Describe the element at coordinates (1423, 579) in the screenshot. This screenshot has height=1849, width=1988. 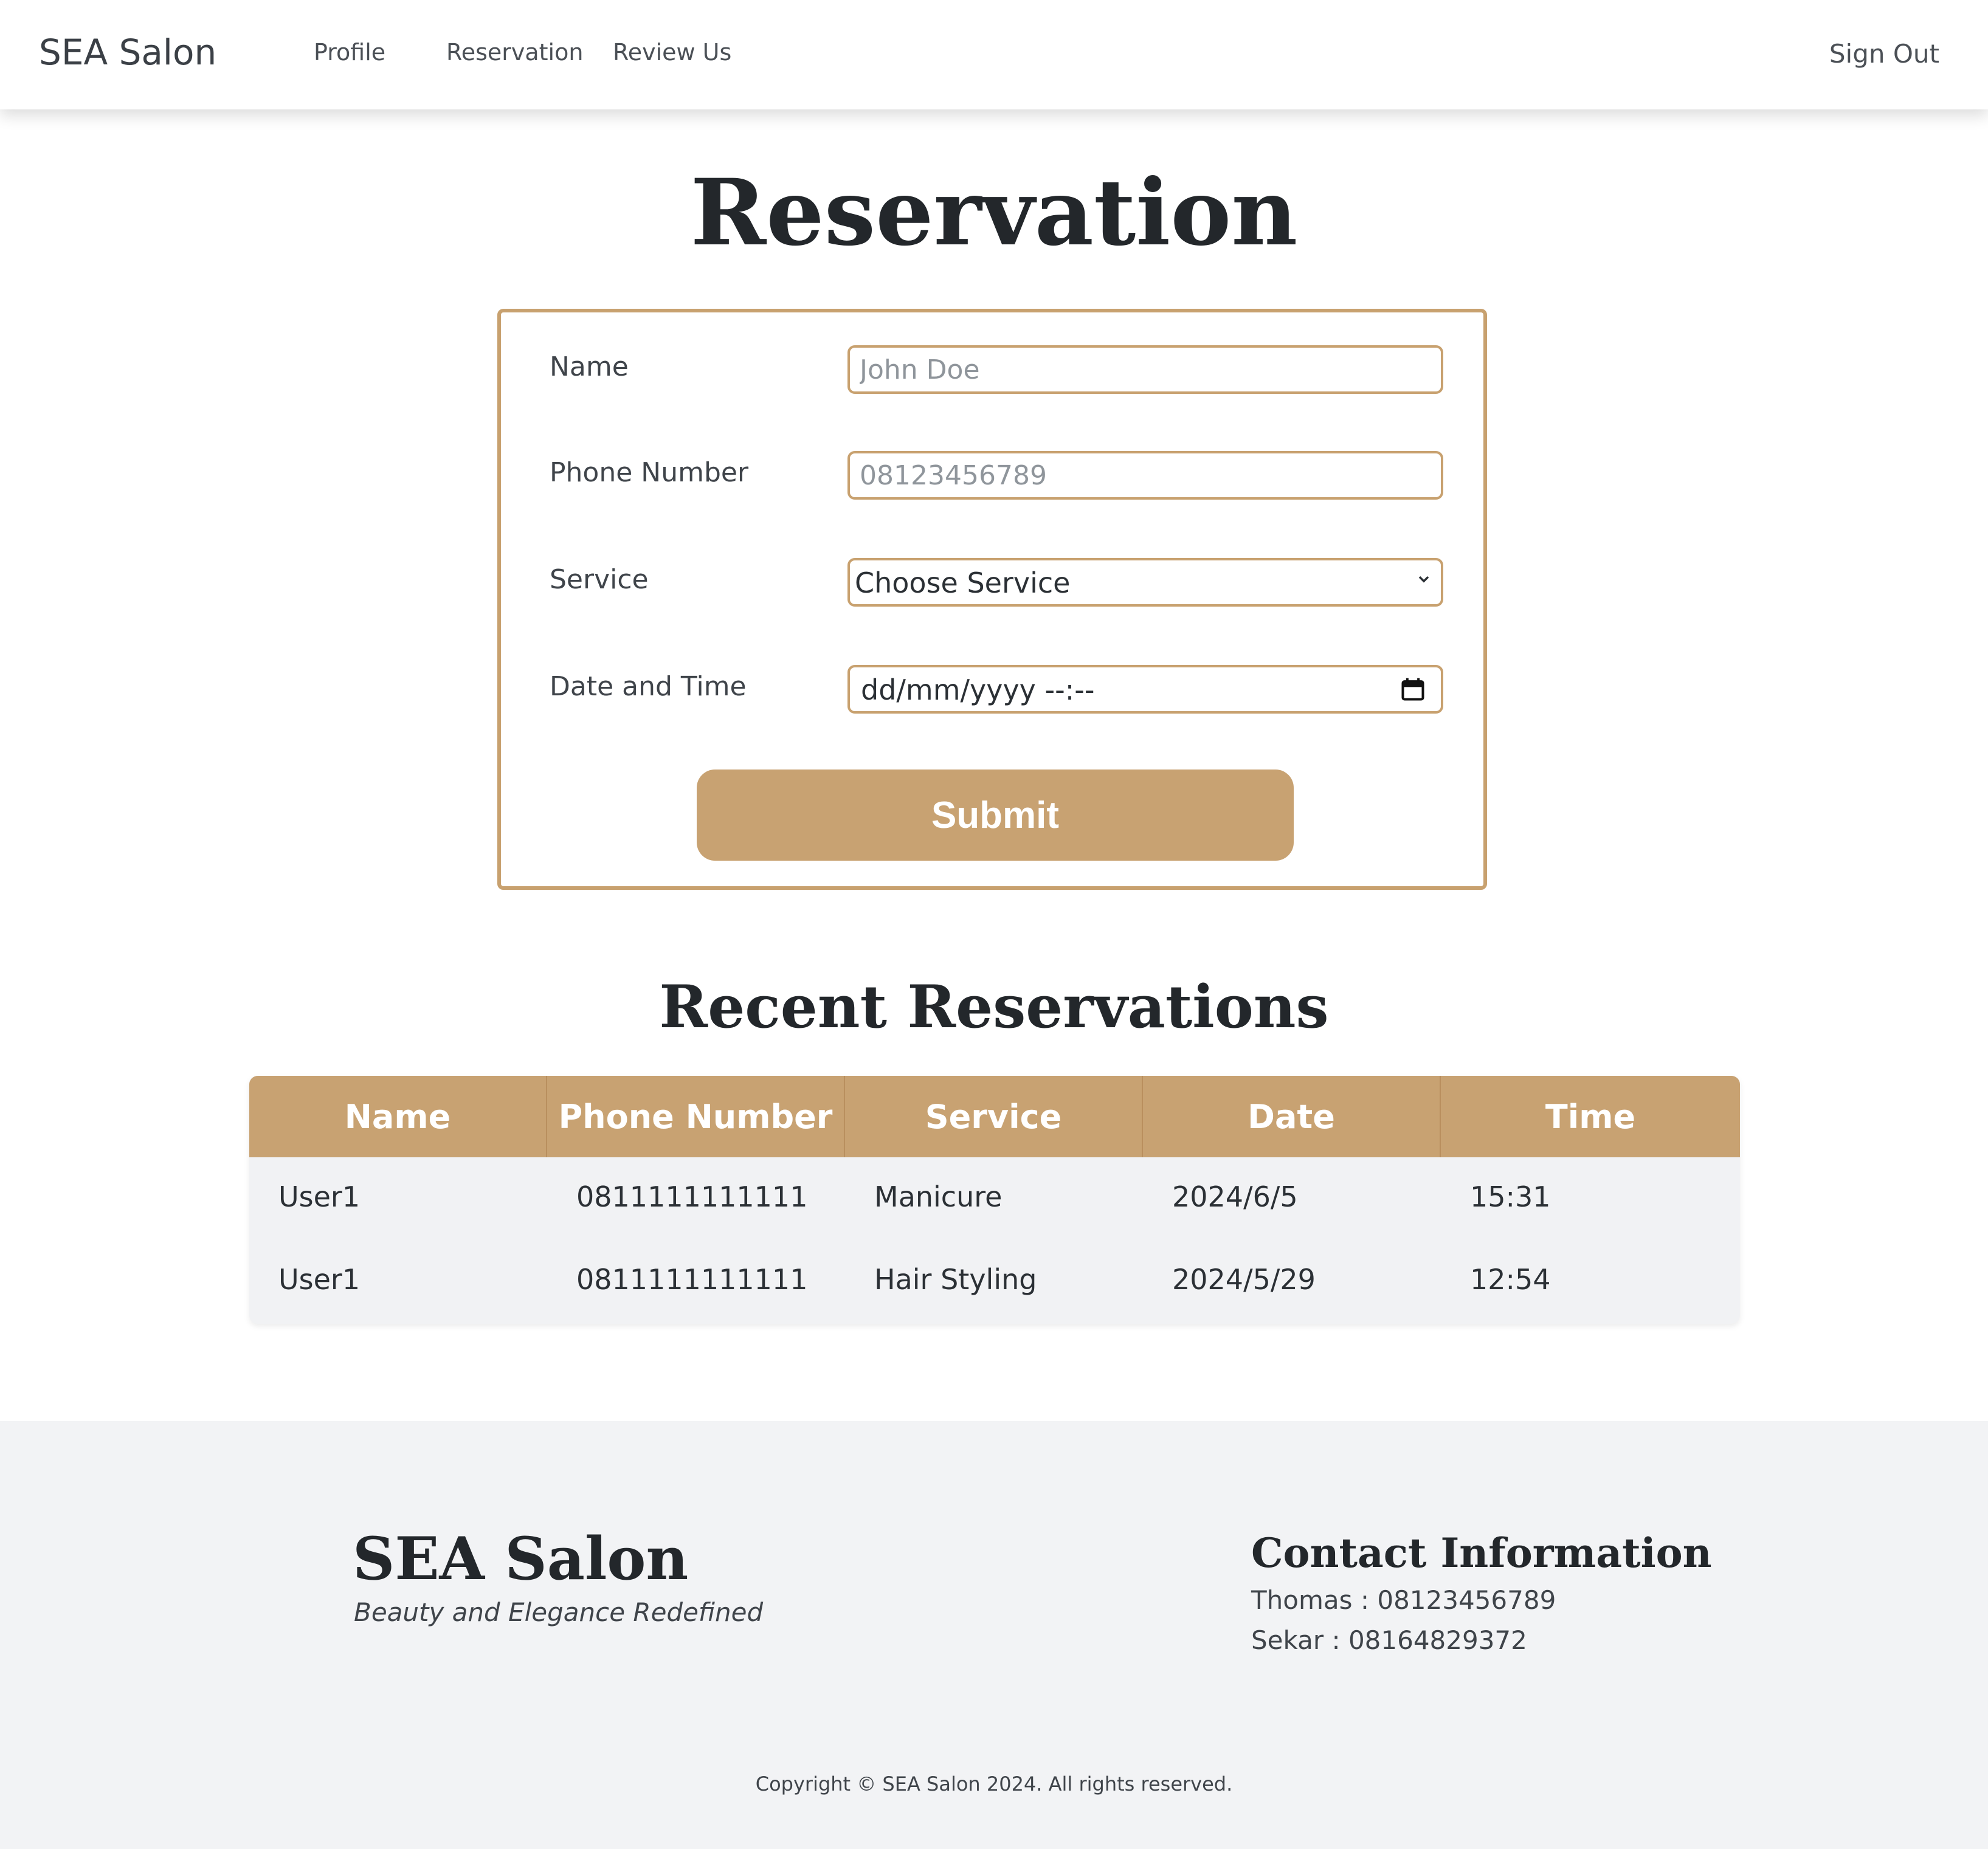
I see `chevron-down-icon` at that location.